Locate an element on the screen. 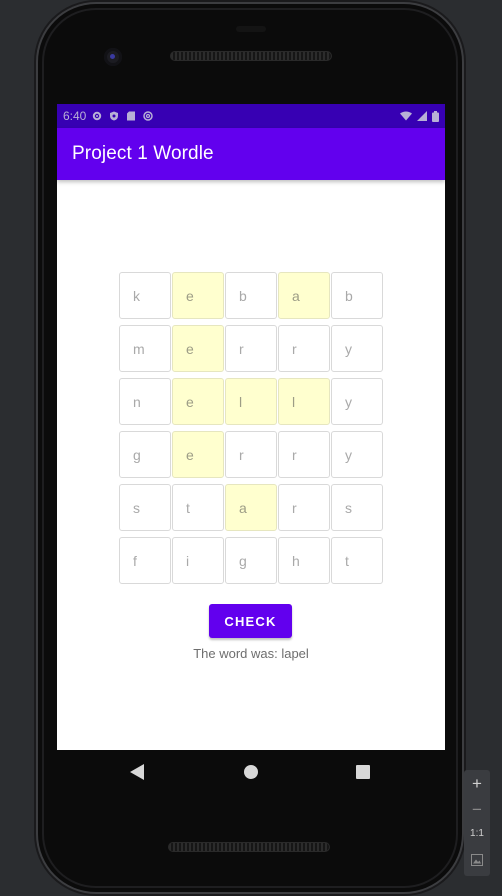 Image resolution: width=502 pixels, height=896 pixels. grid-row: gerry is located at coordinates (251, 457).